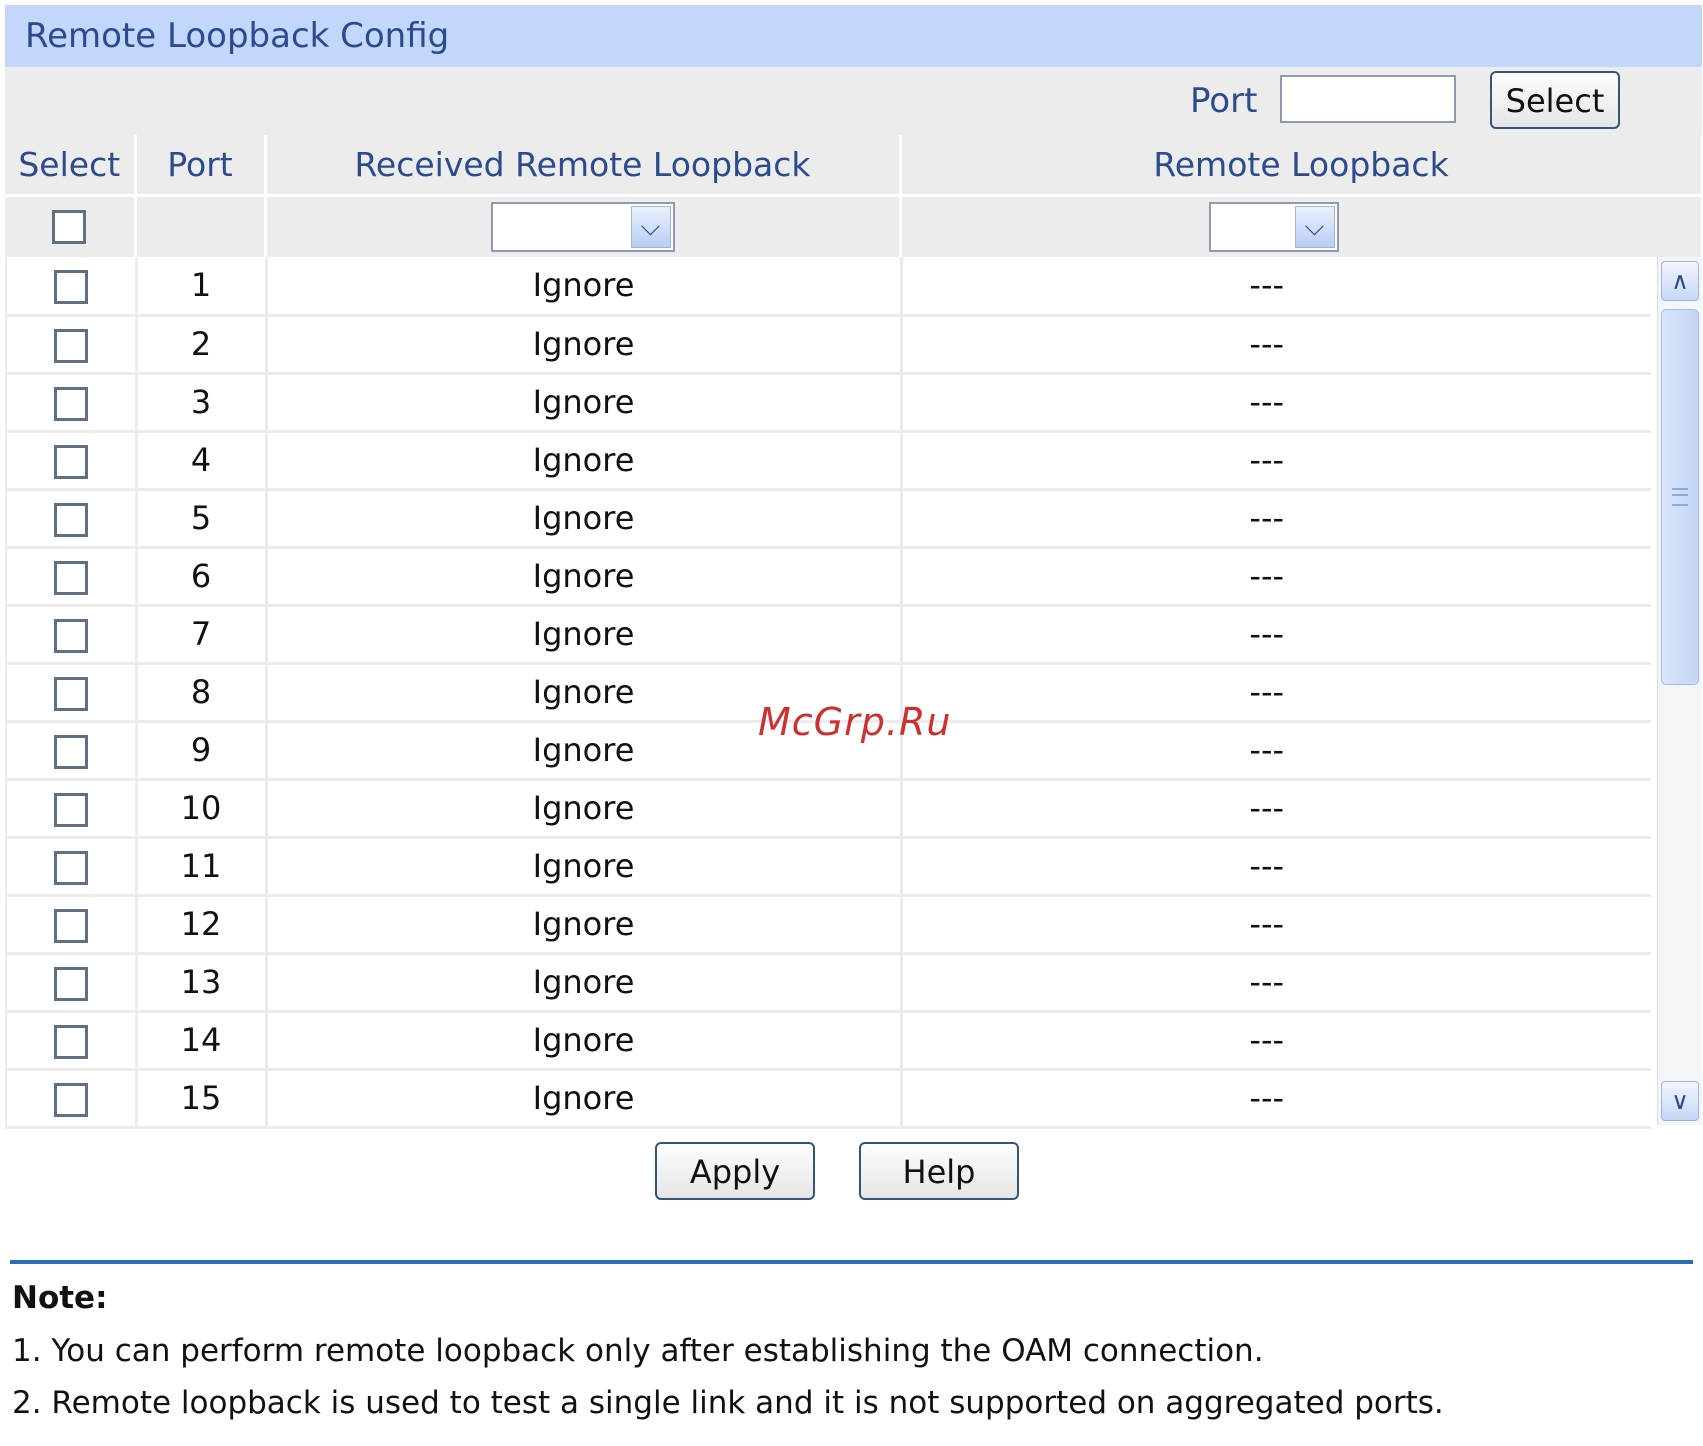 This screenshot has height=1446, width=1703. I want to click on table-row: 2 Ignore ---, so click(828, 345).